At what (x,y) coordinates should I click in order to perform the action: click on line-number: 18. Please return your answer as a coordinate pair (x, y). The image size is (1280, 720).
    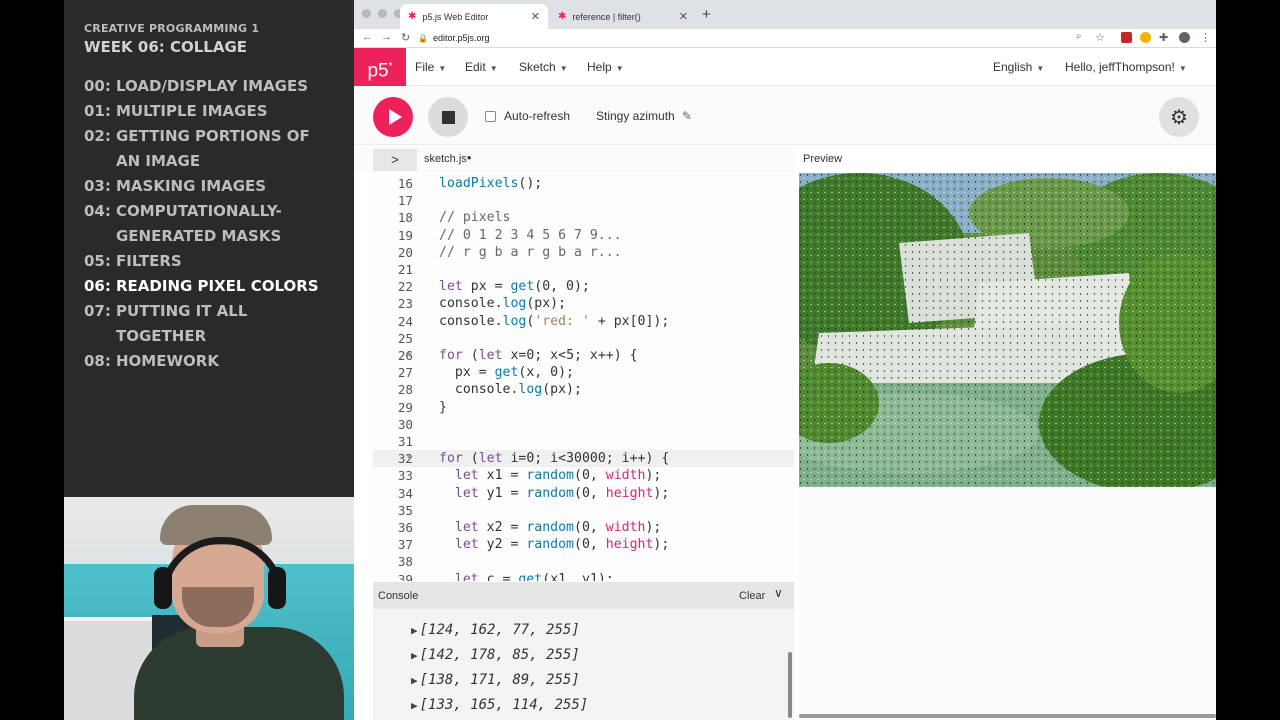
    Looking at the image, I should click on (405, 218).